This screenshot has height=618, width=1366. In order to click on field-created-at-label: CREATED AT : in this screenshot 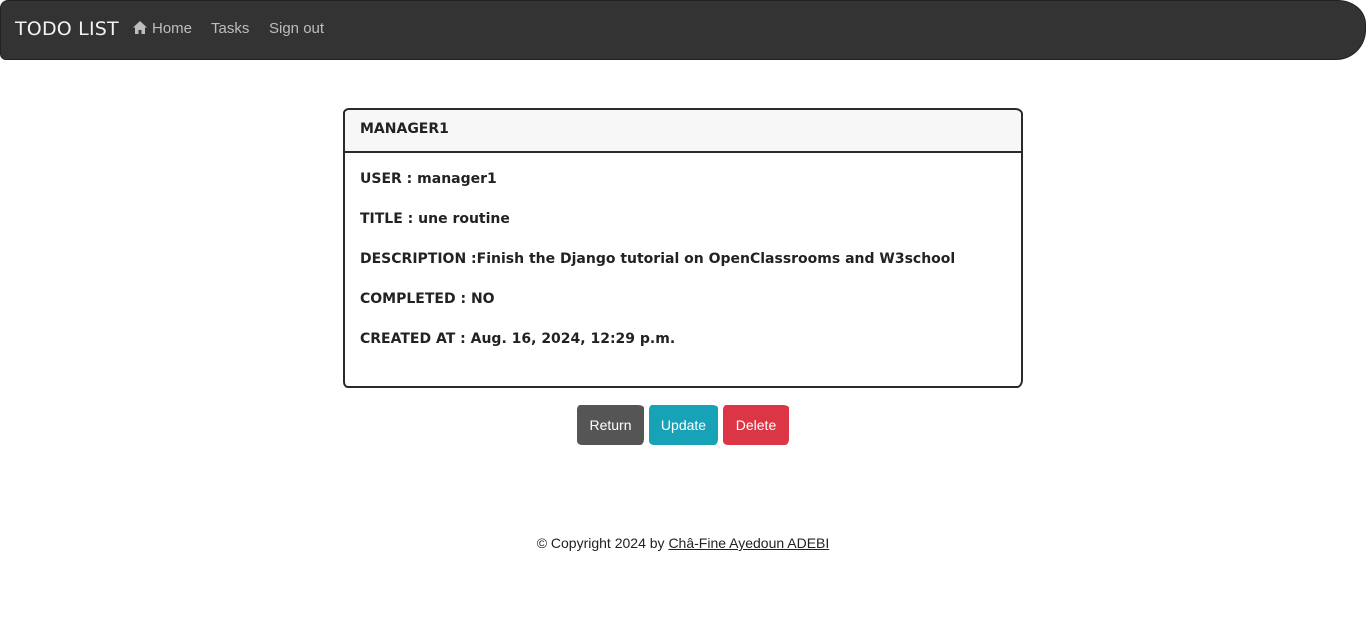, I will do `click(413, 339)`.